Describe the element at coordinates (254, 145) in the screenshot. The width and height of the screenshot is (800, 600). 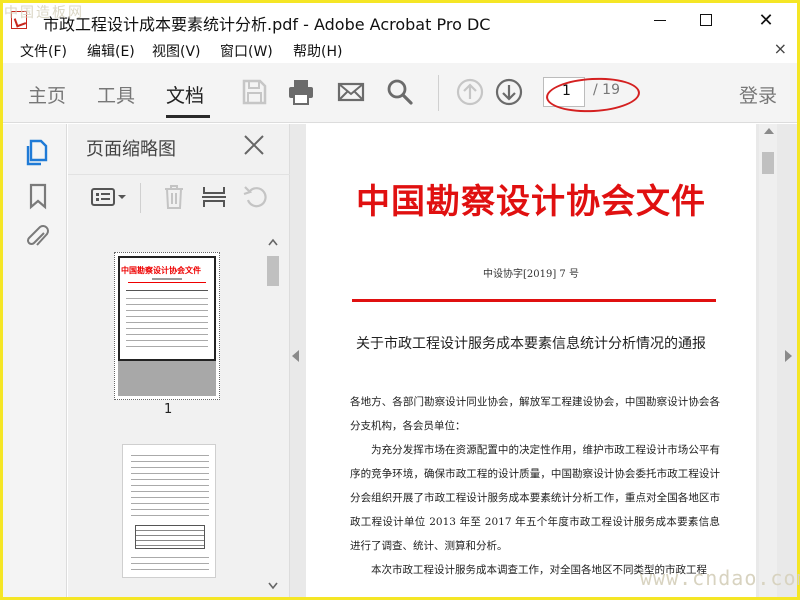
I see `close-panel-icon` at that location.